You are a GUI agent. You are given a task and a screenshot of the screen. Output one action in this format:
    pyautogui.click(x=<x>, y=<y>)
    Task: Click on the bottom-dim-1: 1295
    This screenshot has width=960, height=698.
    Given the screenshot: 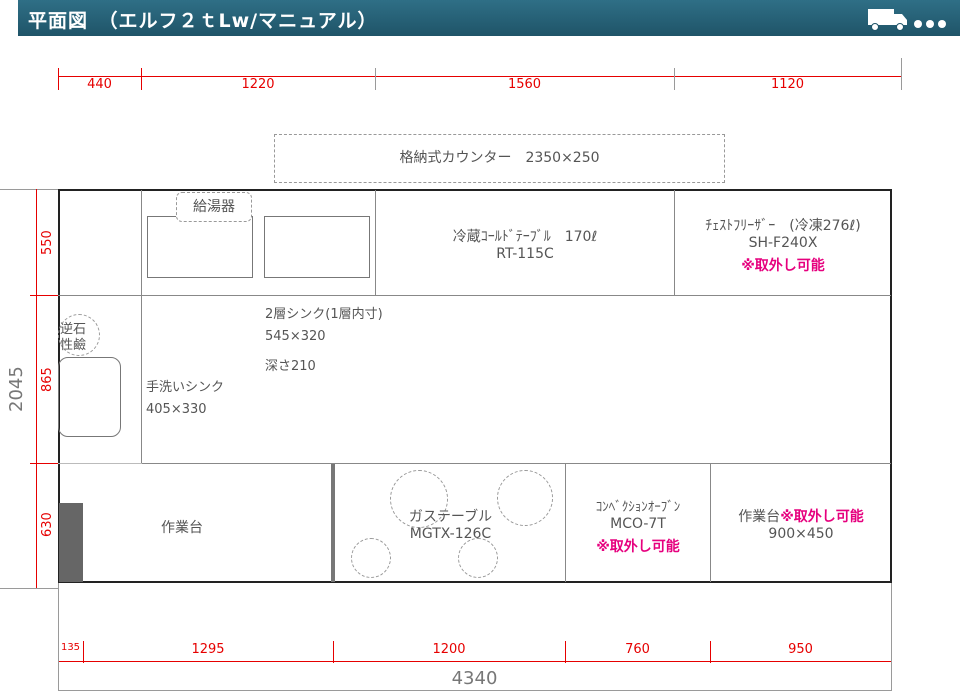 What is the action you would take?
    pyautogui.click(x=208, y=649)
    